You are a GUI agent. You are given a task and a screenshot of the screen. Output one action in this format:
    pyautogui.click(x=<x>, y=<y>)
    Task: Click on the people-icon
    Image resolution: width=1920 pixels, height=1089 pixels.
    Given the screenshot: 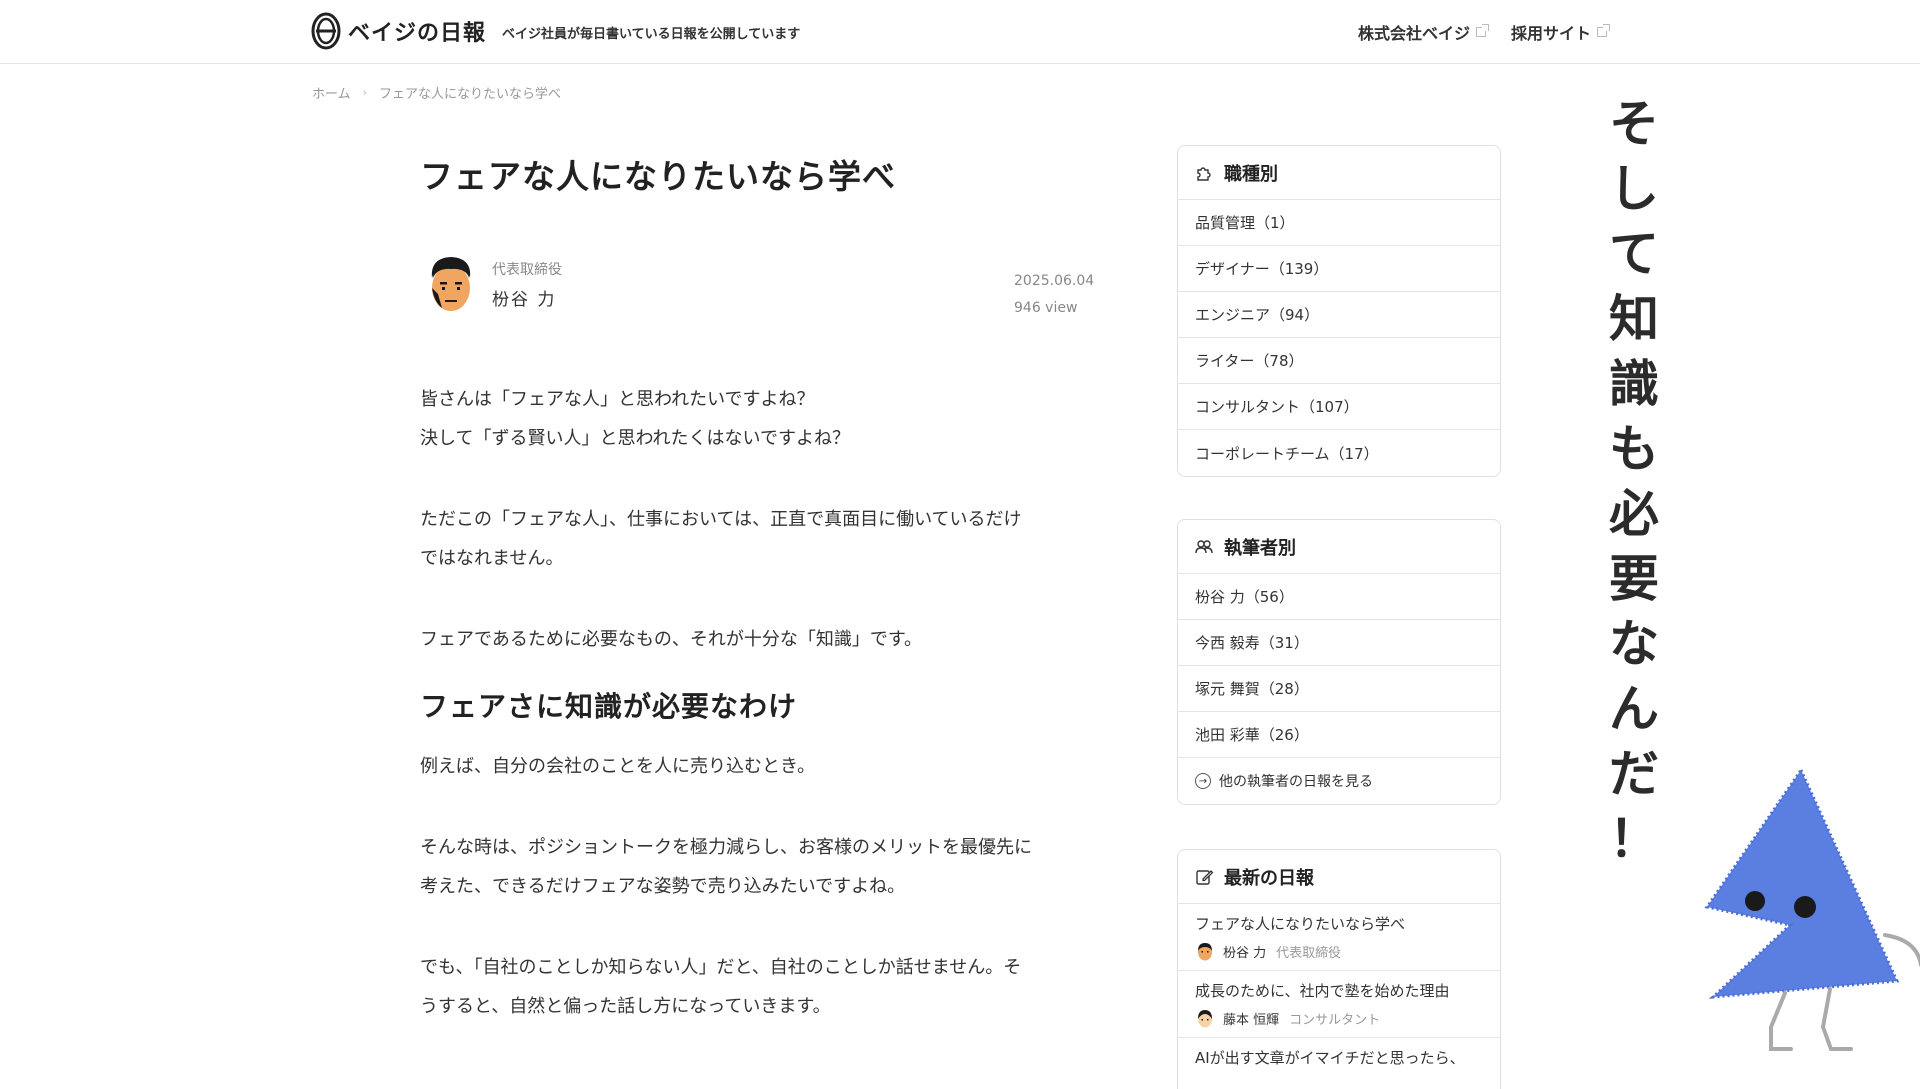 What is the action you would take?
    pyautogui.click(x=1204, y=546)
    